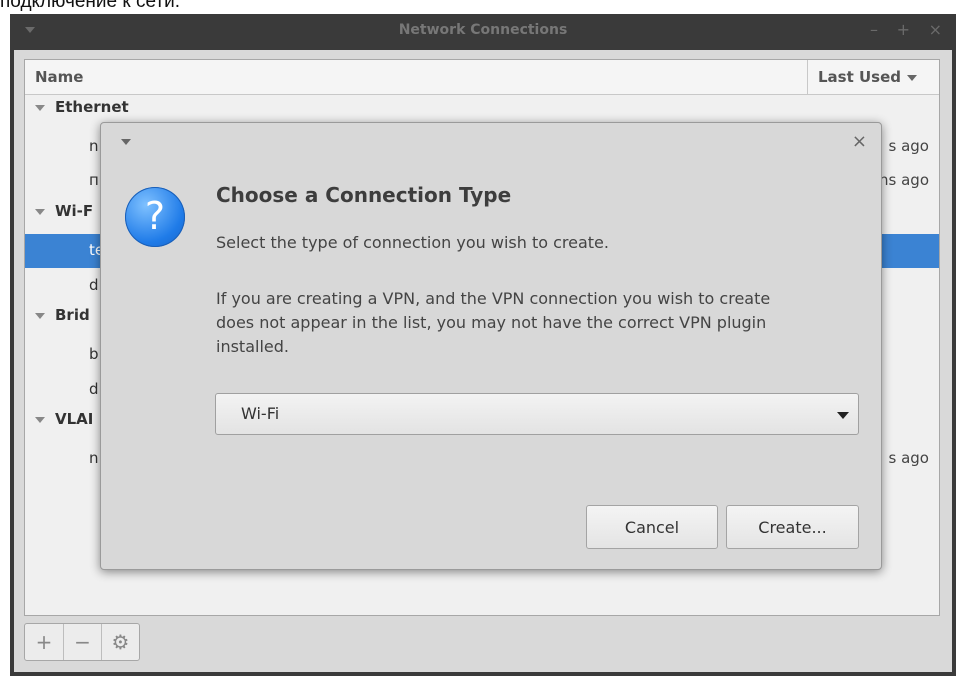 This screenshot has width=960, height=682. Describe the element at coordinates (94, 180) in the screenshot. I see `connection-name: п` at that location.